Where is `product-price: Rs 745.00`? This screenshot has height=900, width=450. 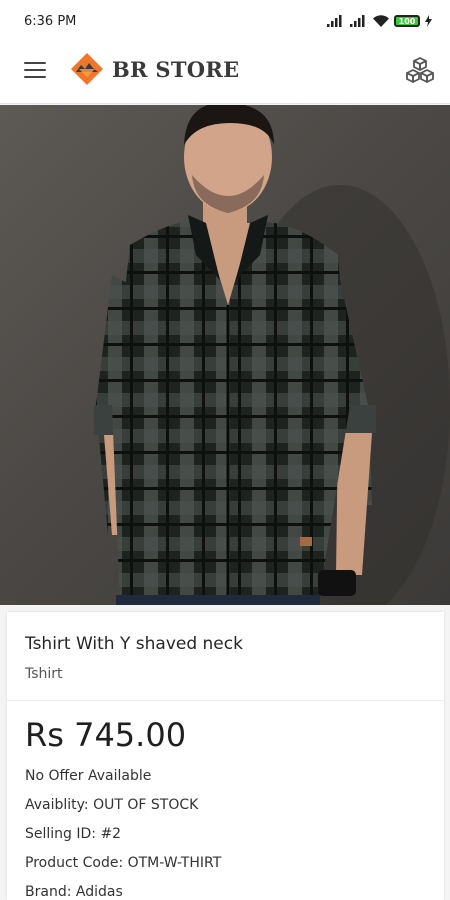 product-price: Rs 745.00 is located at coordinates (106, 735).